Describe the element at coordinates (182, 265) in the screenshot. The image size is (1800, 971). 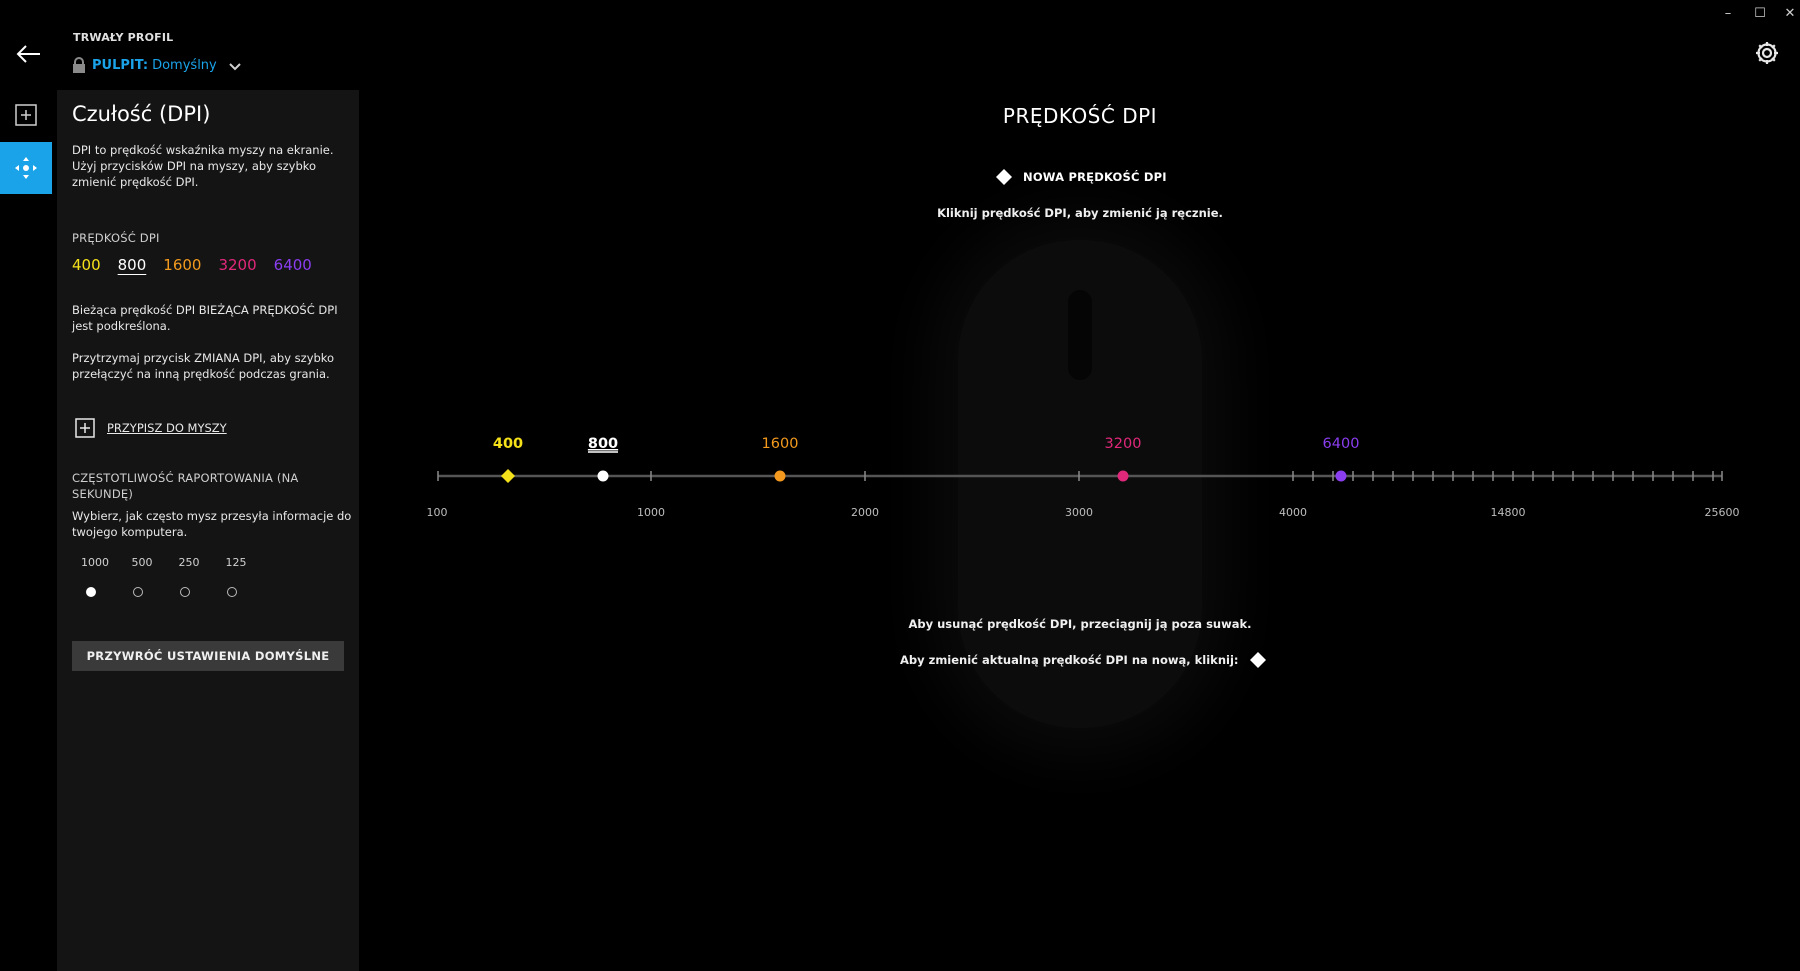
I see `dpi-value-1600: 1600` at that location.